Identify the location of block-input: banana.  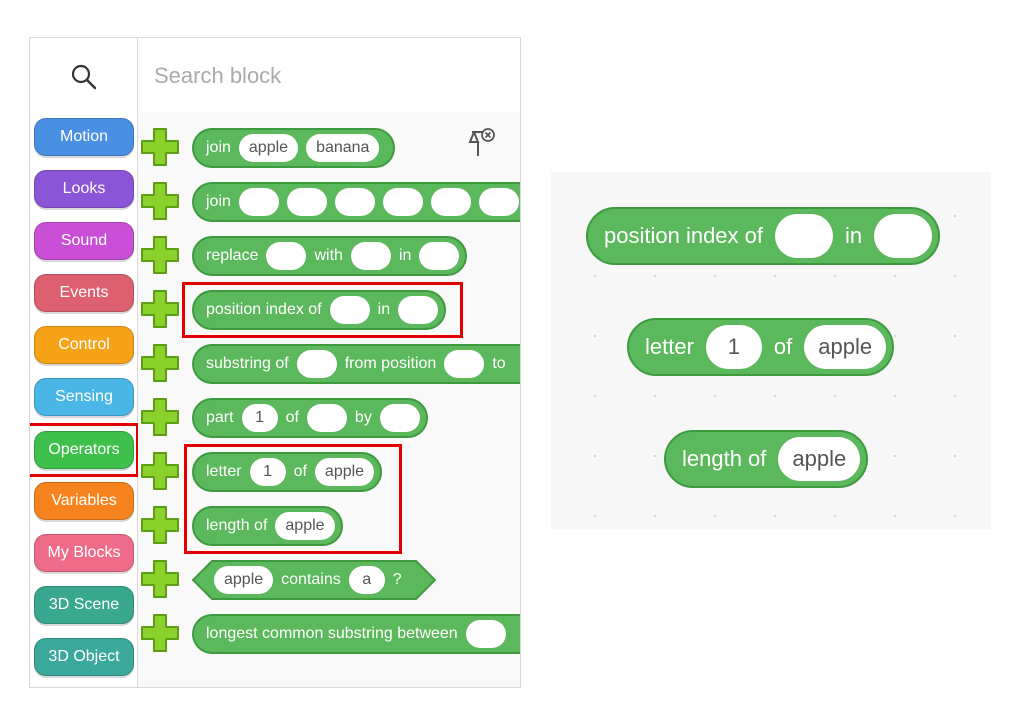
(343, 148).